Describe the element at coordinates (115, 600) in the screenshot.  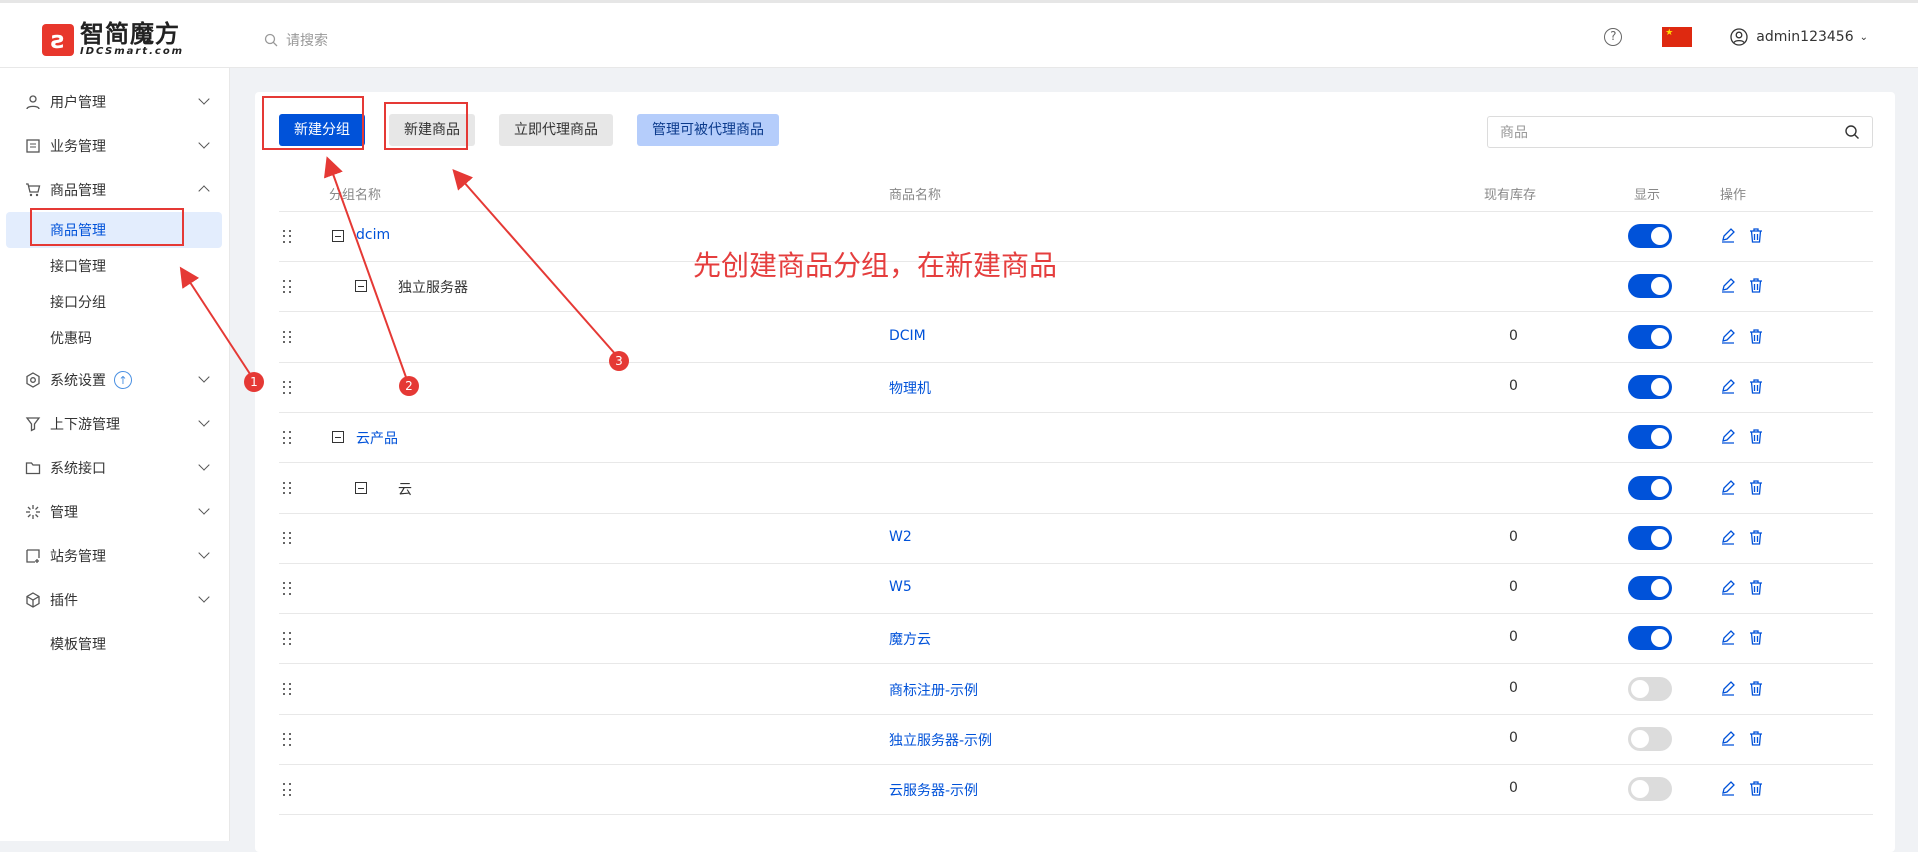
I see `sidebar-item-plugins: 插件` at that location.